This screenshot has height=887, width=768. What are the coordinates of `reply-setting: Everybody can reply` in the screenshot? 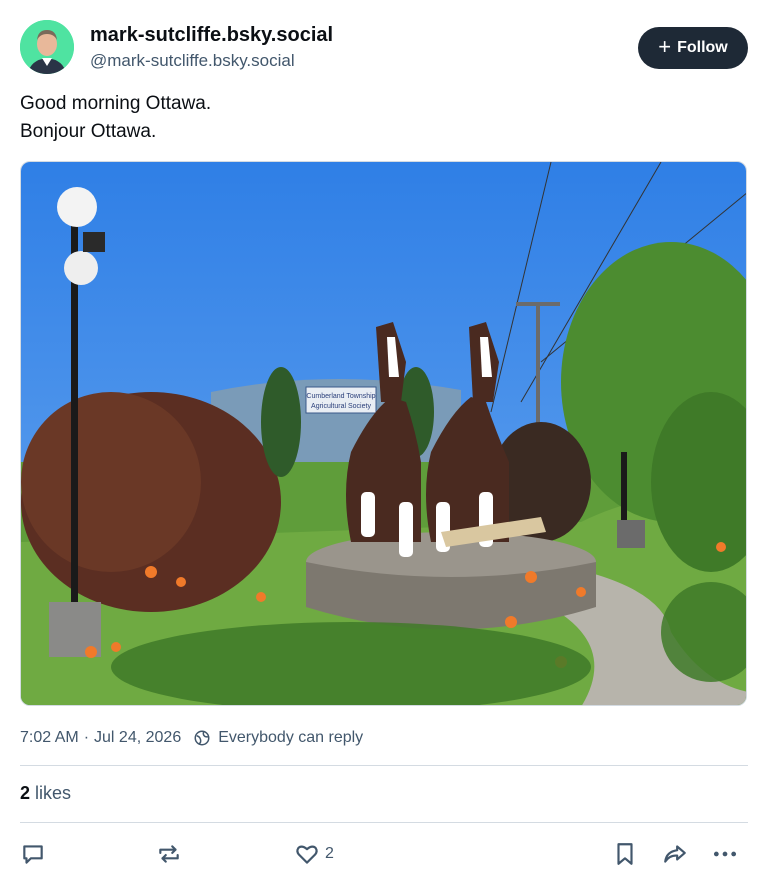 It's located at (278, 738).